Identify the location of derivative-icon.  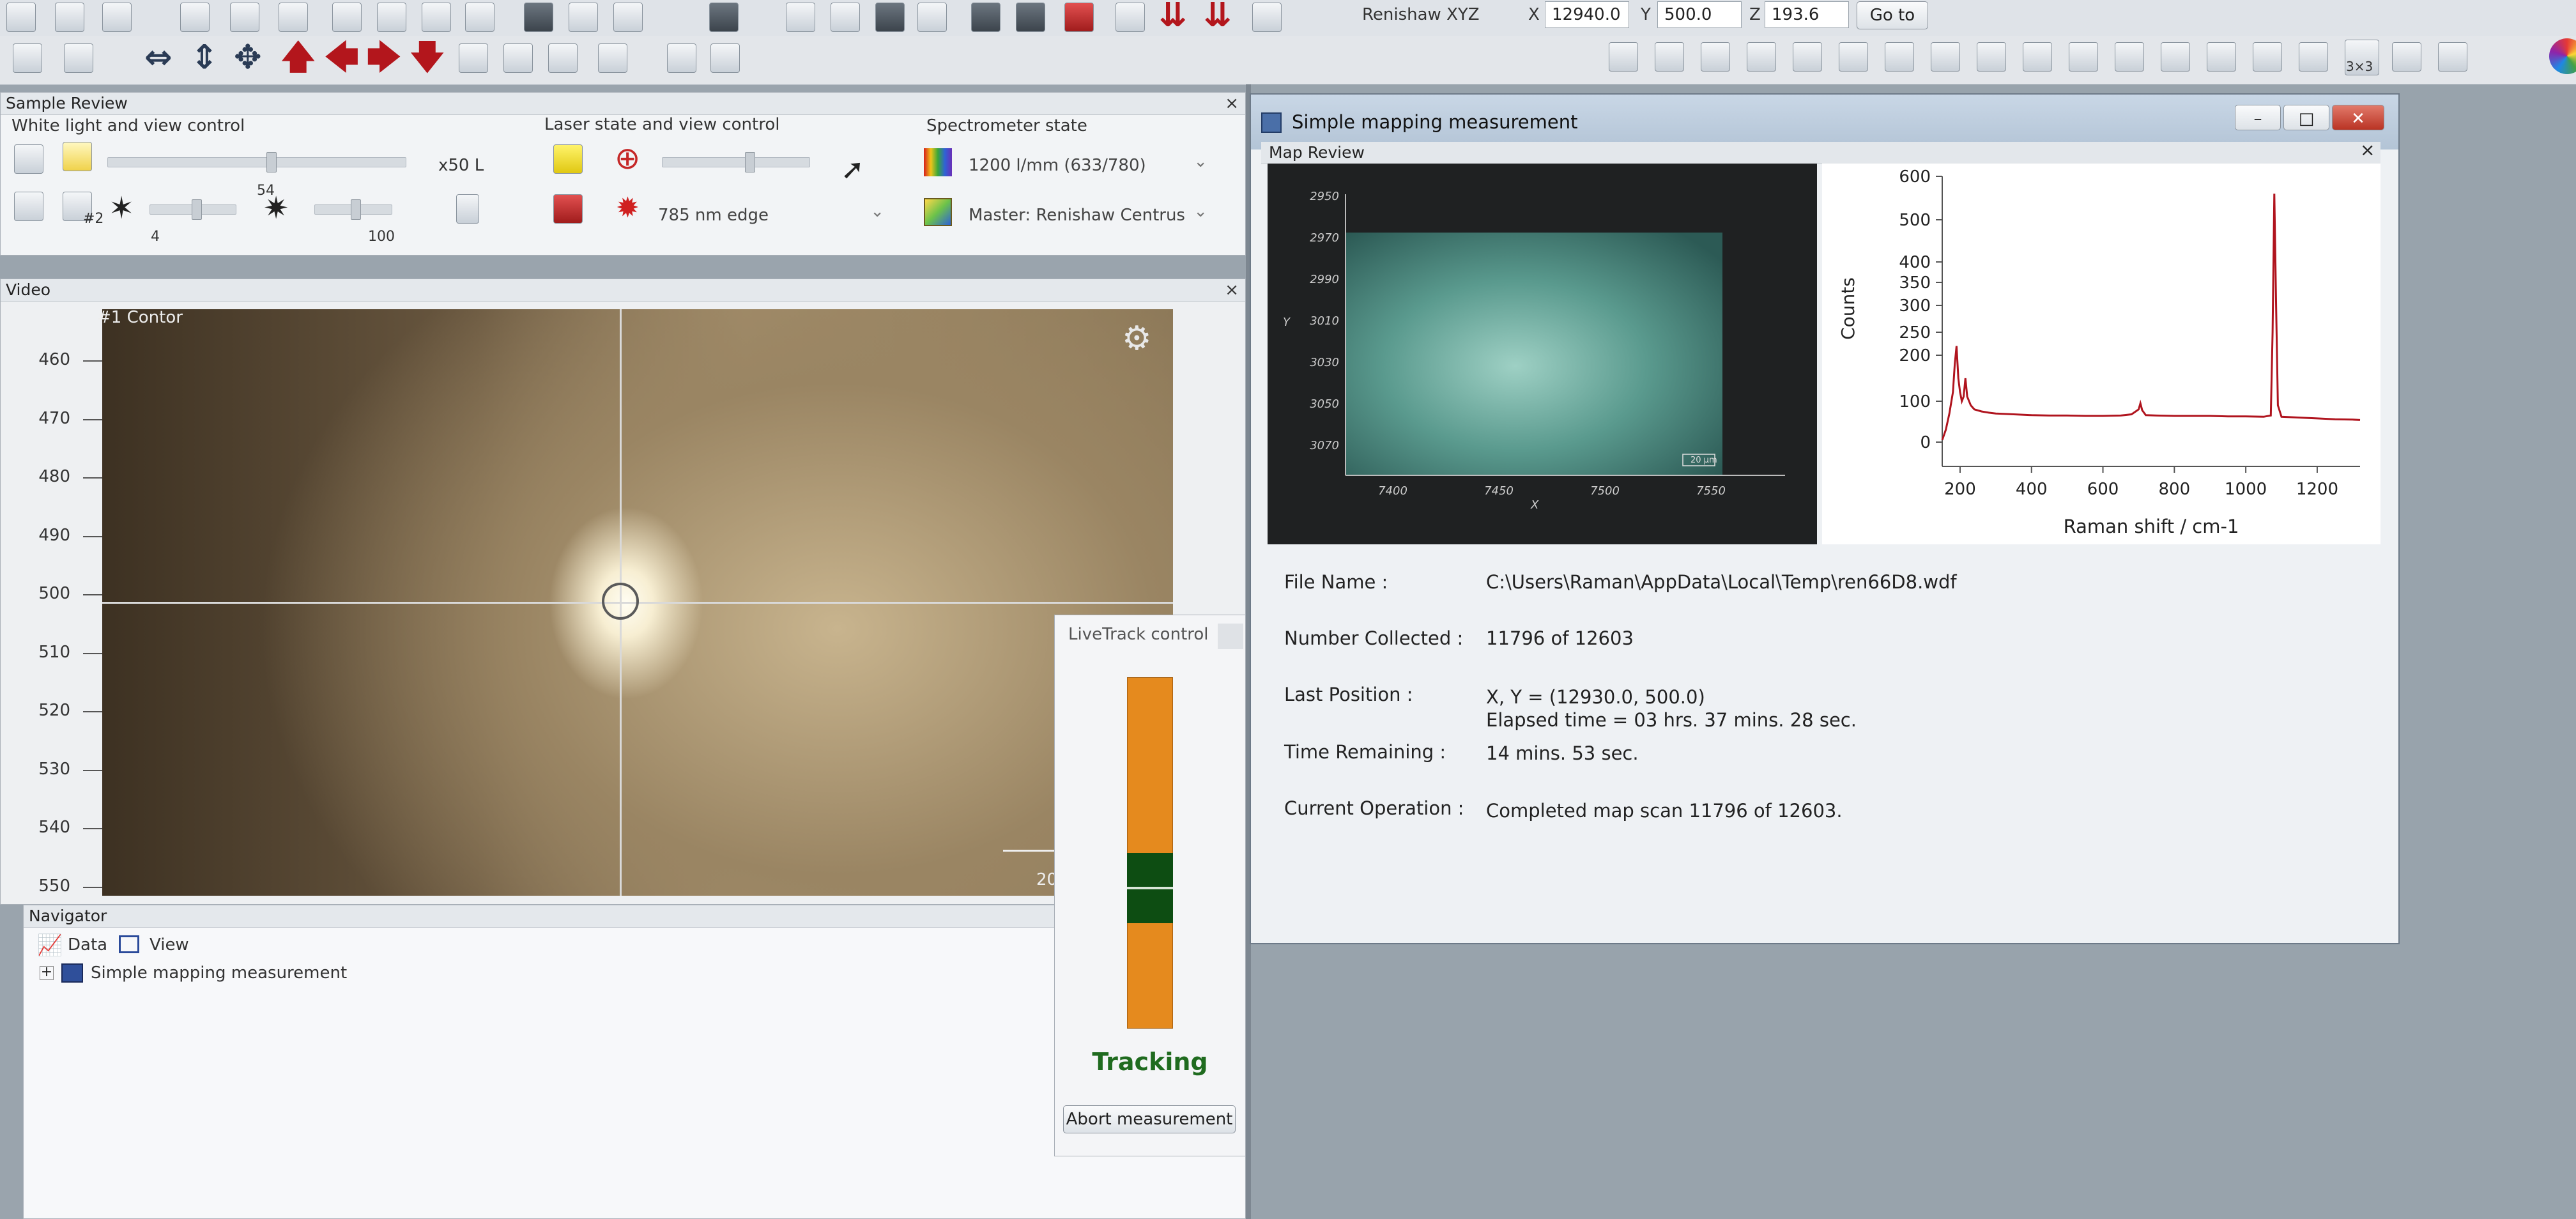
(2129, 57).